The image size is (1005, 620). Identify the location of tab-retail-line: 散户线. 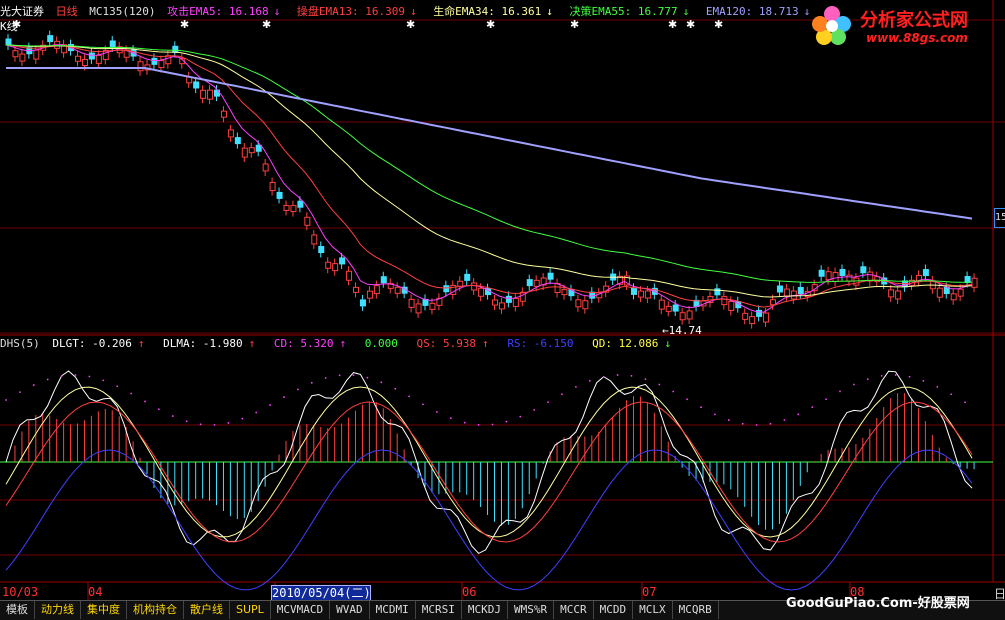
(207, 610).